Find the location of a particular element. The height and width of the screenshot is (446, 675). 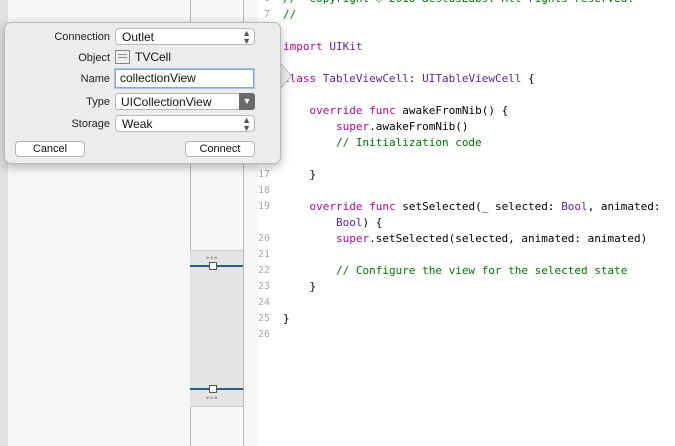

type-label: Type is located at coordinates (98, 102).